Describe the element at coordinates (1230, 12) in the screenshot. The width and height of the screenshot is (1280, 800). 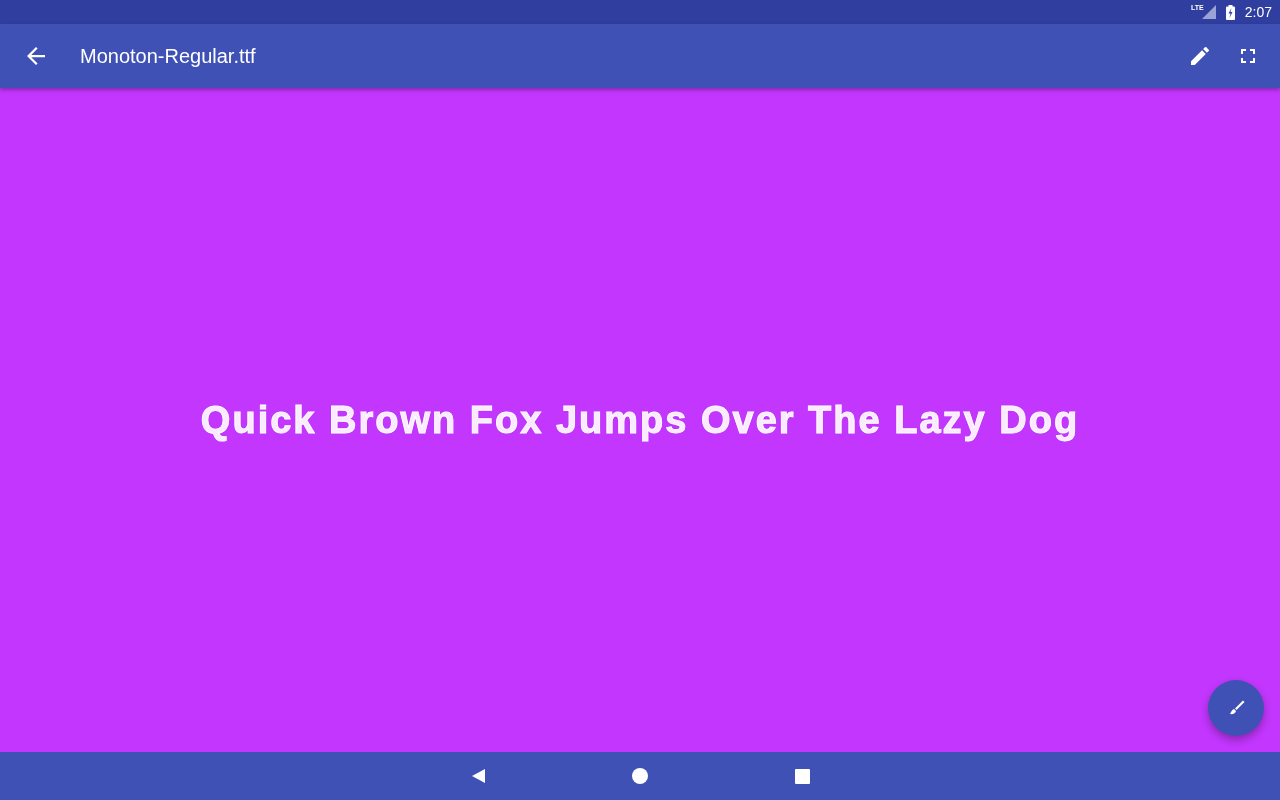
I see `battery-charging-icon` at that location.